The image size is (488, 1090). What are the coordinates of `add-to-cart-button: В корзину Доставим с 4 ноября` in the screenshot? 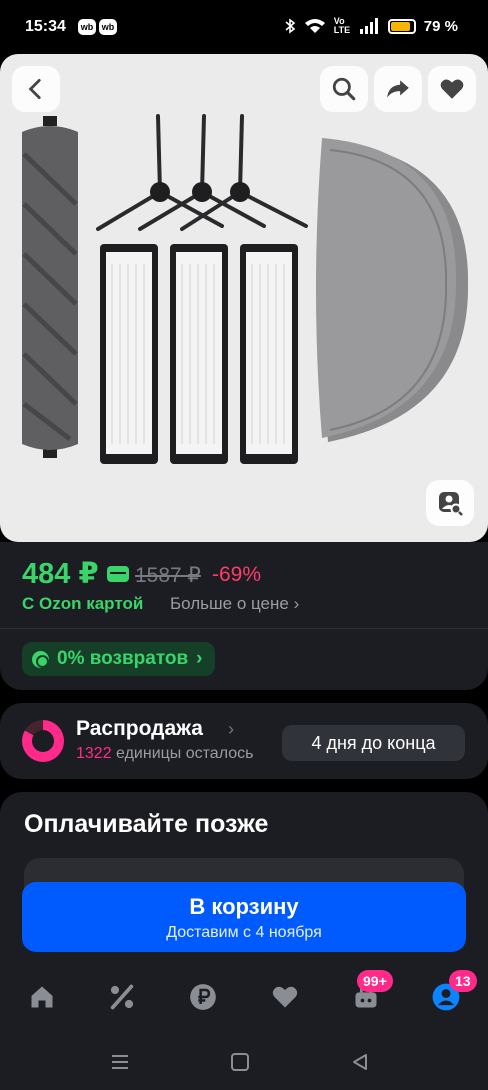 It's located at (244, 917).